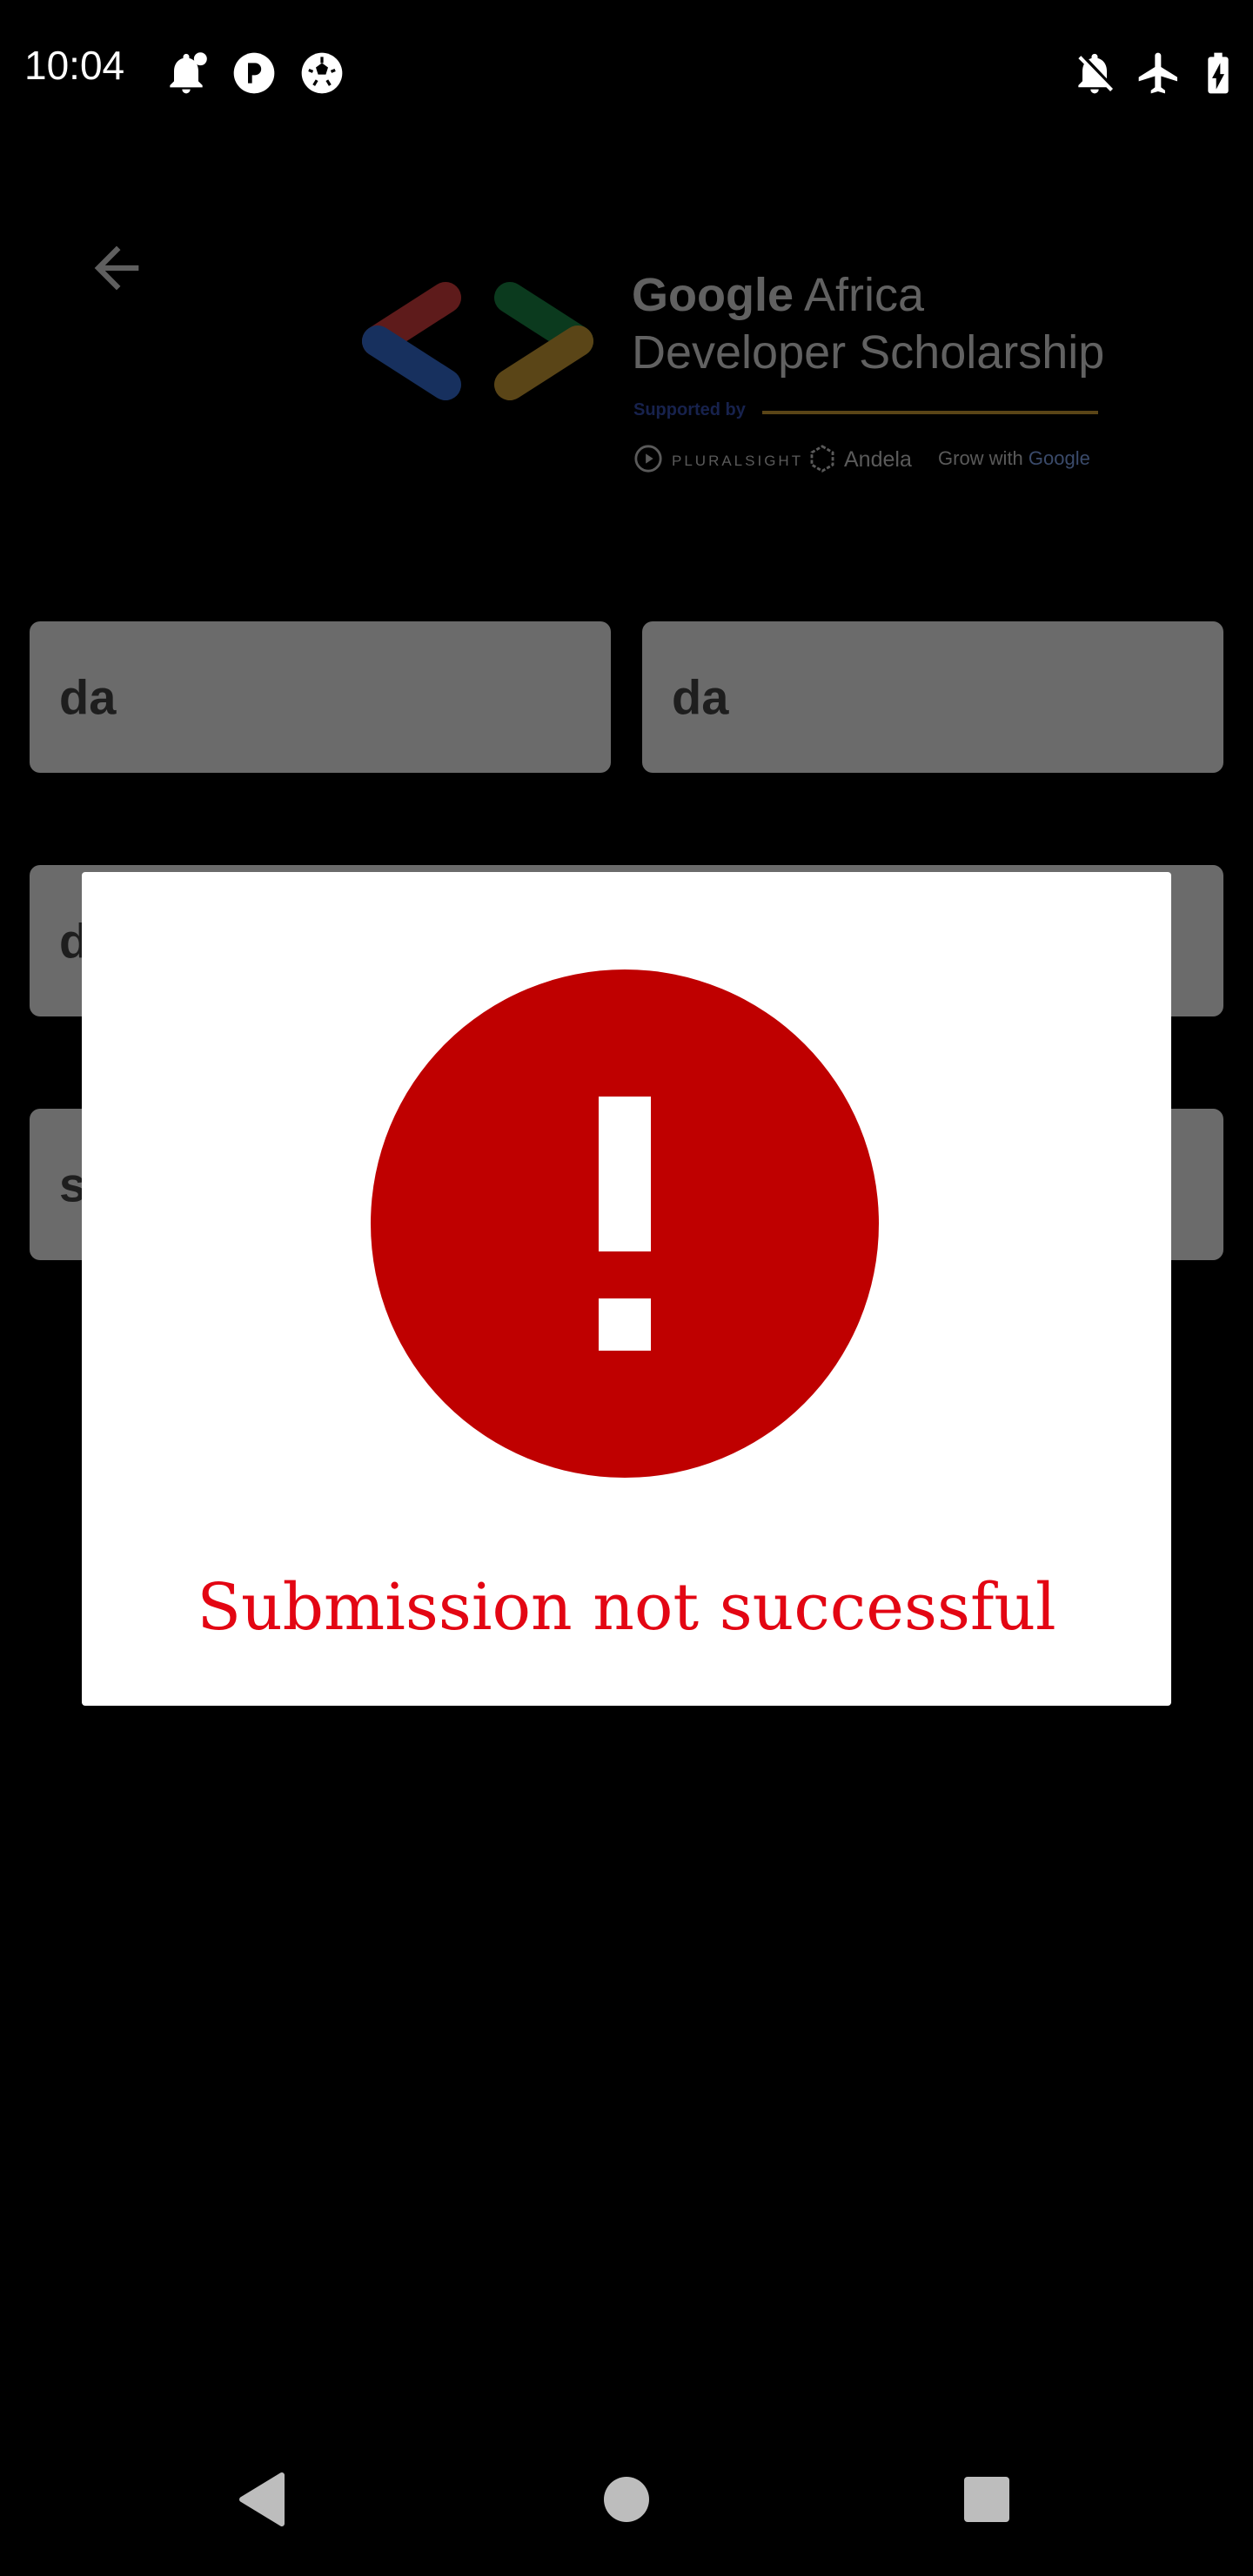 Image resolution: width=1253 pixels, height=2576 pixels. I want to click on battery-charging-icon, so click(1218, 73).